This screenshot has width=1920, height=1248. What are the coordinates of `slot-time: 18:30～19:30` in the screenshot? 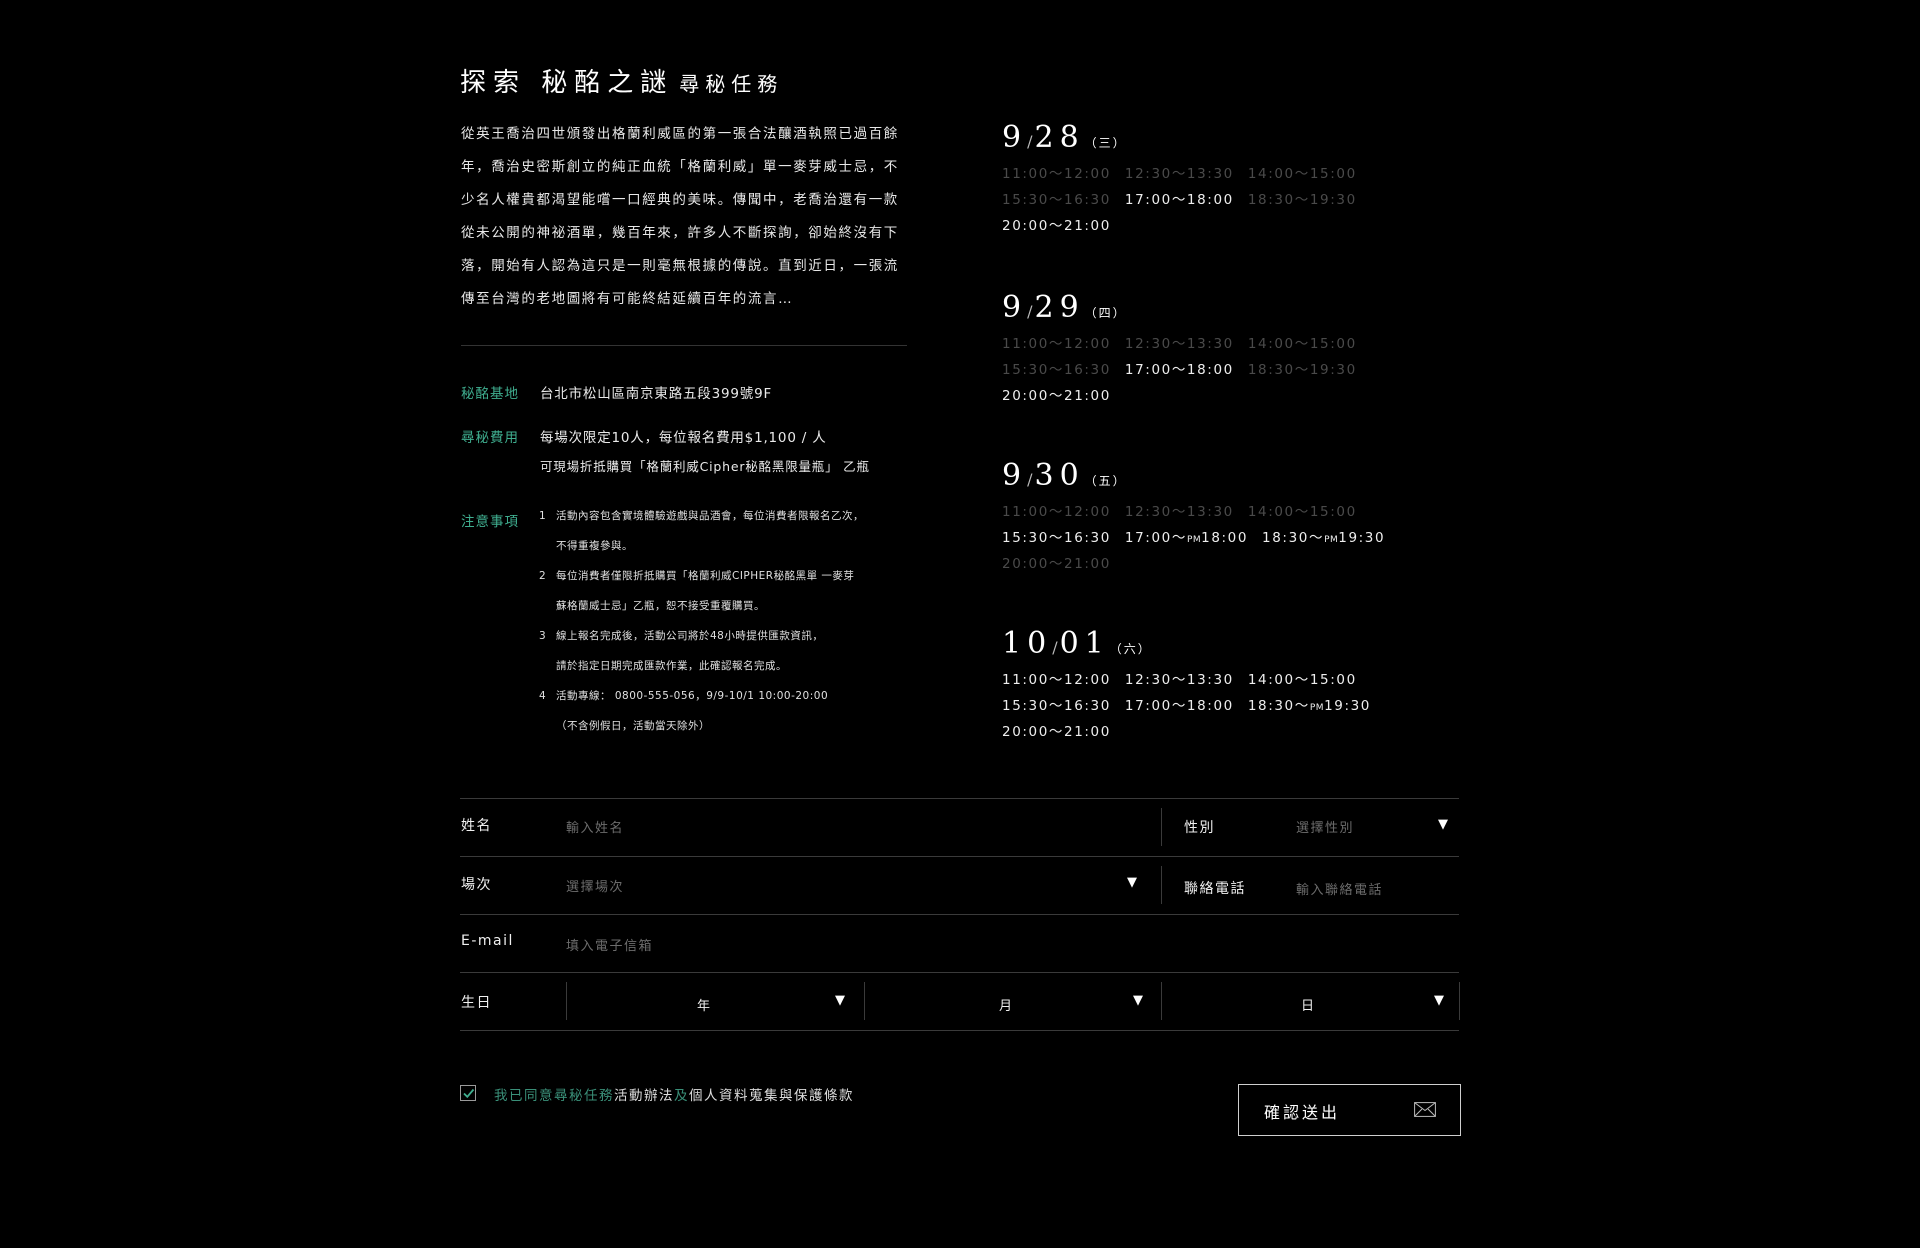 It's located at (1302, 200).